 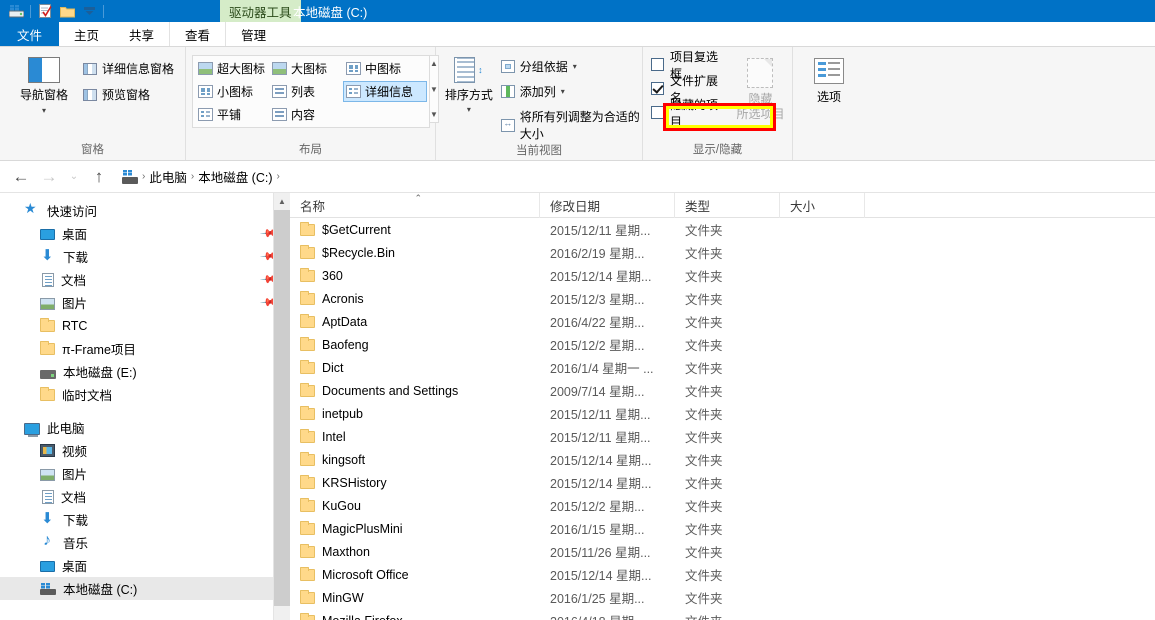 What do you see at coordinates (722, 252) in the screenshot?
I see `table-row: $Recycle.Bin 2016/2/19 星期... 文件夹` at bounding box center [722, 252].